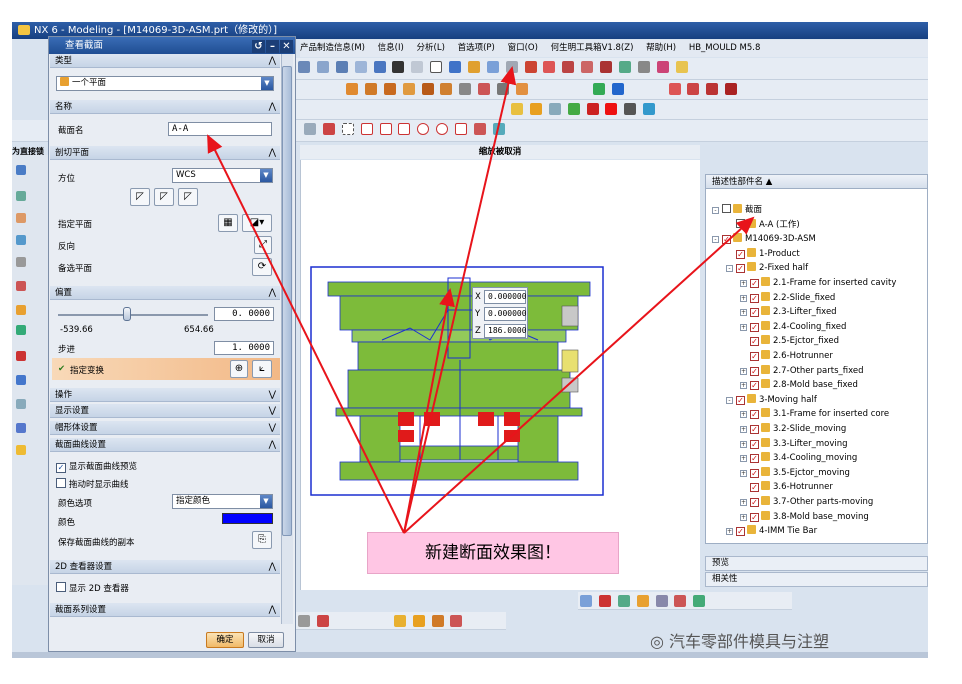 The image size is (962, 684). What do you see at coordinates (465, 89) in the screenshot?
I see `mold-tool-7-icon` at bounding box center [465, 89].